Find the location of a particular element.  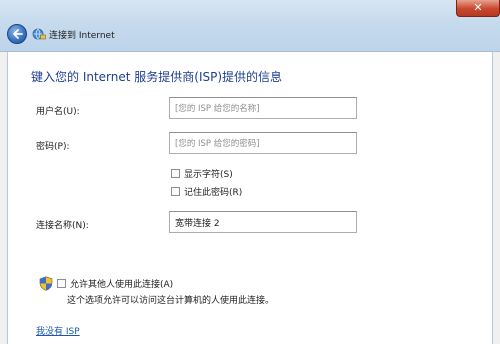

close-button: ✕ is located at coordinates (478, 8).